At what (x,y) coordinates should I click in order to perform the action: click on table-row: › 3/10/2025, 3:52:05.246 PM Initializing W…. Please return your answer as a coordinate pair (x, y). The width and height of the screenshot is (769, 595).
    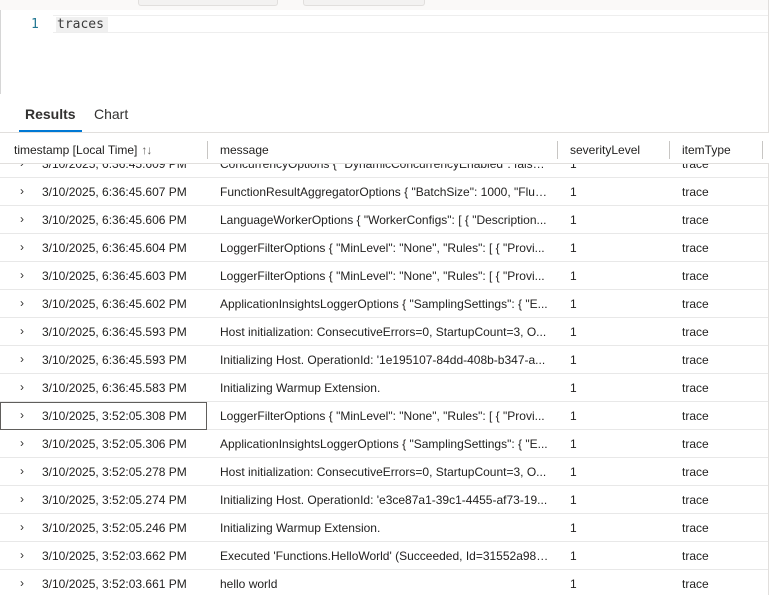
    Looking at the image, I should click on (384, 528).